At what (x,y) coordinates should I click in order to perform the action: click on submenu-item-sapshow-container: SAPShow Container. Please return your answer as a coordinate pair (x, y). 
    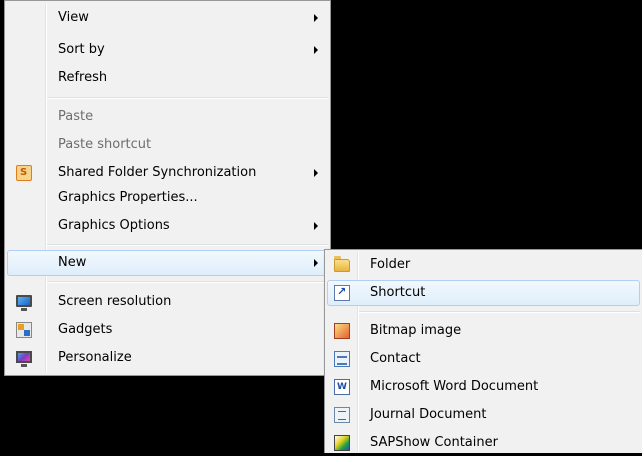
    Looking at the image, I should click on (483, 443).